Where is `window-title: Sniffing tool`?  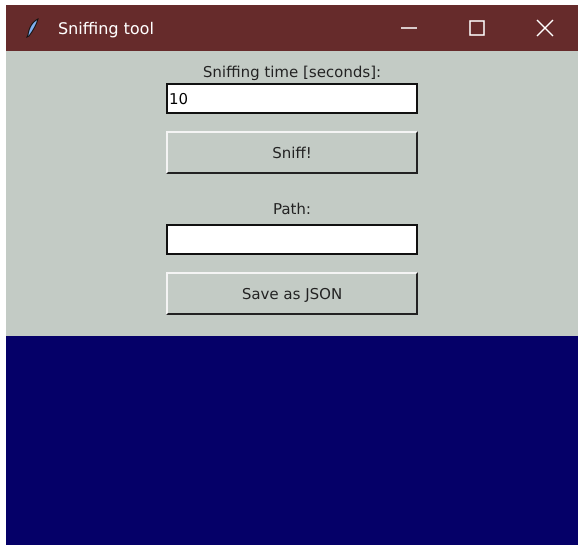 window-title: Sniffing tool is located at coordinates (106, 28).